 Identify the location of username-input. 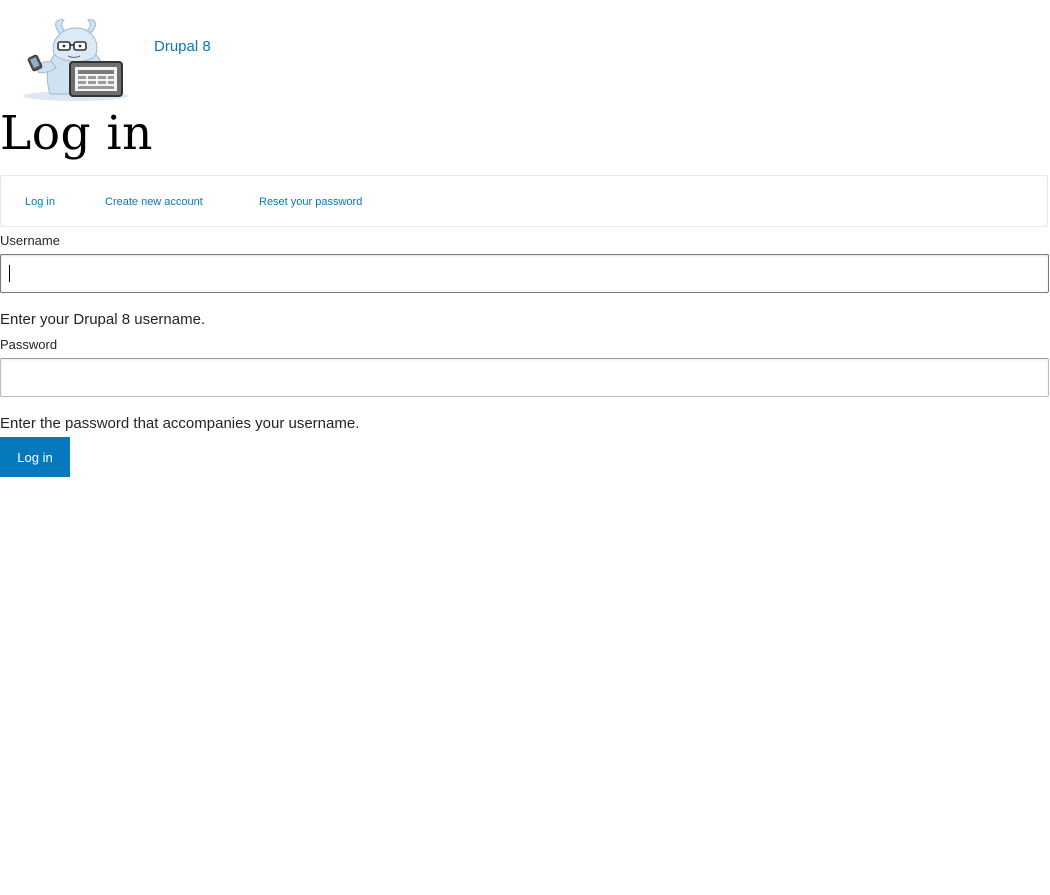
(524, 273).